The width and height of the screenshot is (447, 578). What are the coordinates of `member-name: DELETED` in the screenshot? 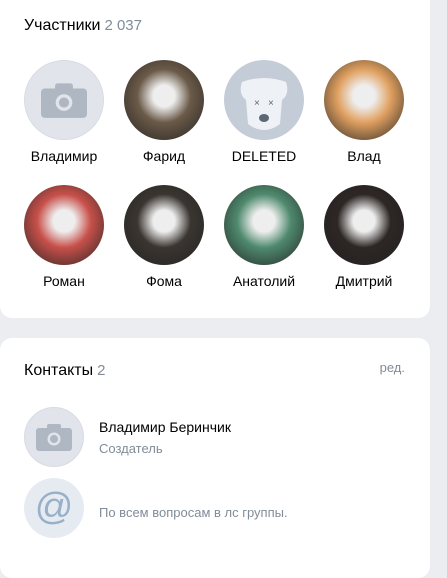 It's located at (264, 156).